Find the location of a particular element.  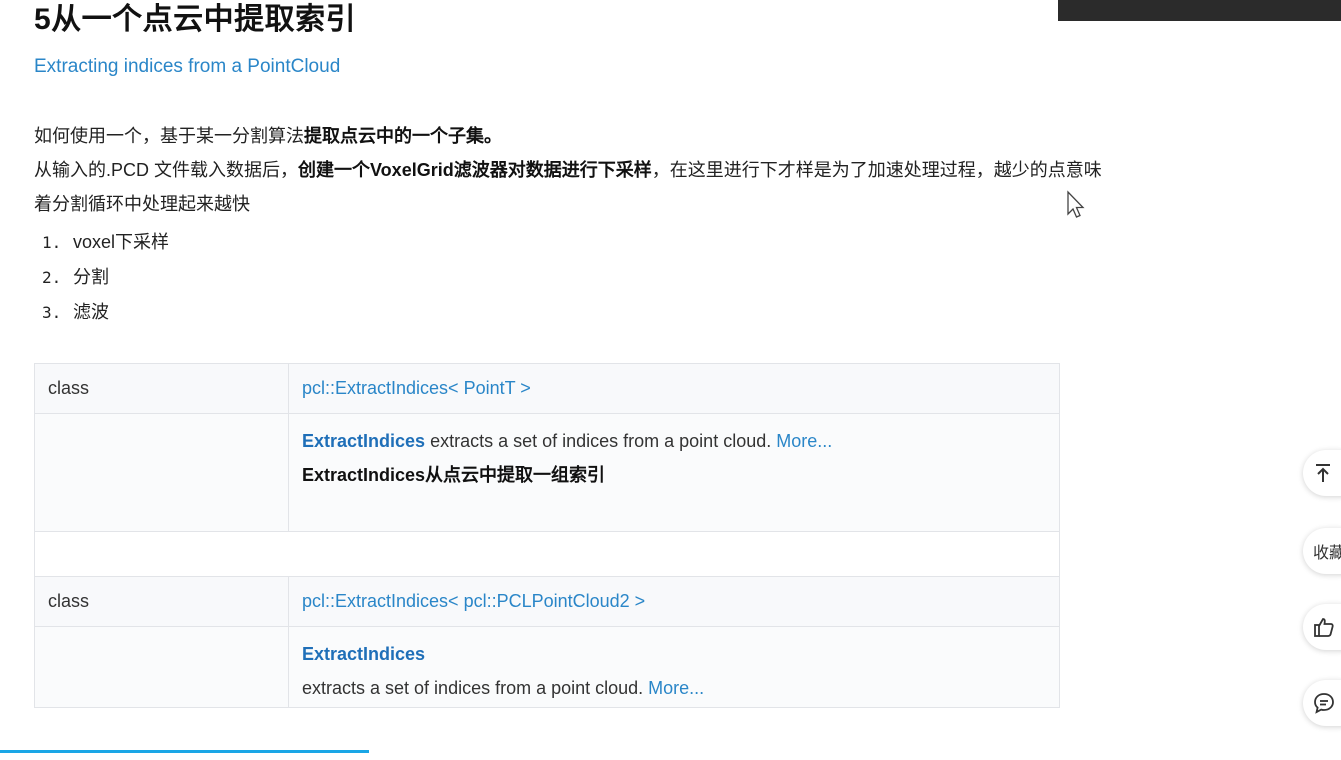

paragraph-1-bold: 提取点云中的一个子集。 is located at coordinates (403, 136).